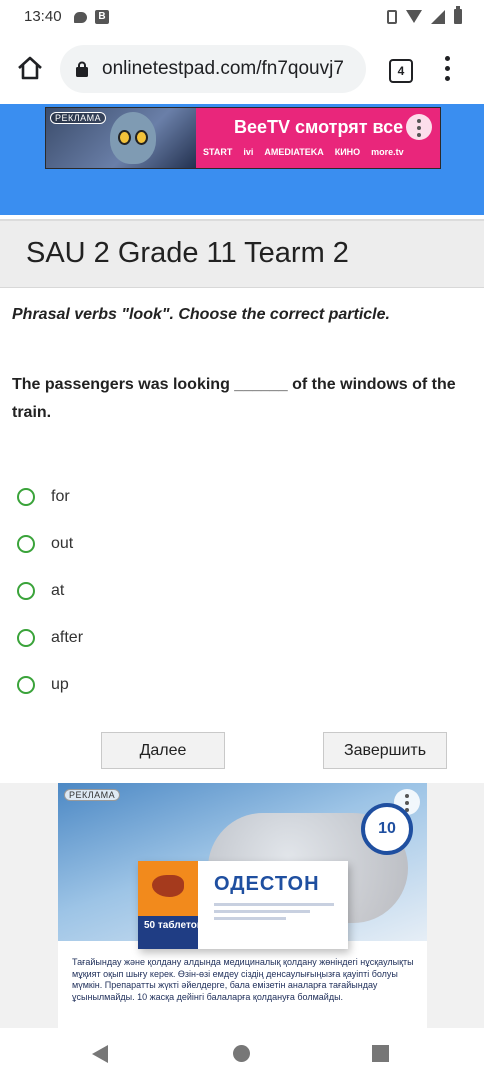 The image size is (484, 1080). I want to click on test-header: SAU 2 Grade 11 Tearm 2, so click(242, 253).